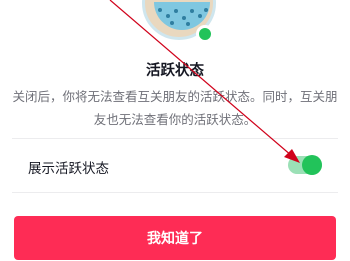  What do you see at coordinates (175, 108) in the screenshot?
I see `dialog-description: 关闭后，你将无法查看互关朋友的活跃状态。同时，互关朋友也无法查看你的活跃状态。` at bounding box center [175, 108].